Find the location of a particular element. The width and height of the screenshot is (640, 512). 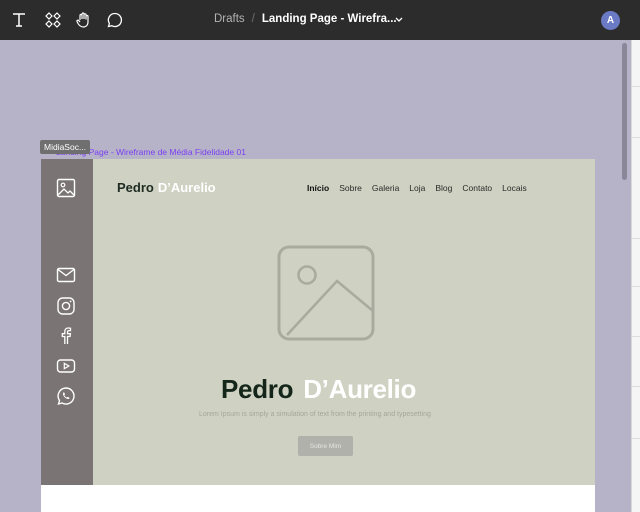

youtube-icon is located at coordinates (66, 366).